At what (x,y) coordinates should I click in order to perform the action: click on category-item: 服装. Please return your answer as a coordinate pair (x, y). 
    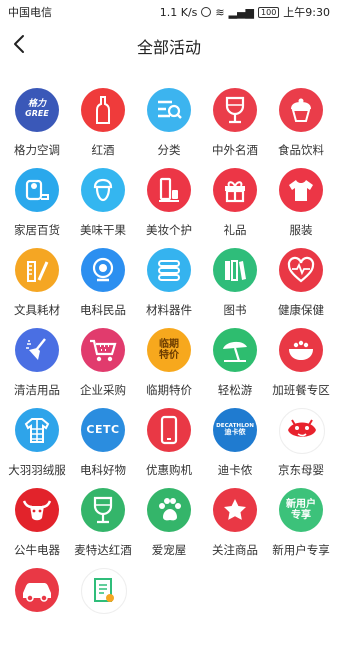
    Looking at the image, I should click on (301, 208).